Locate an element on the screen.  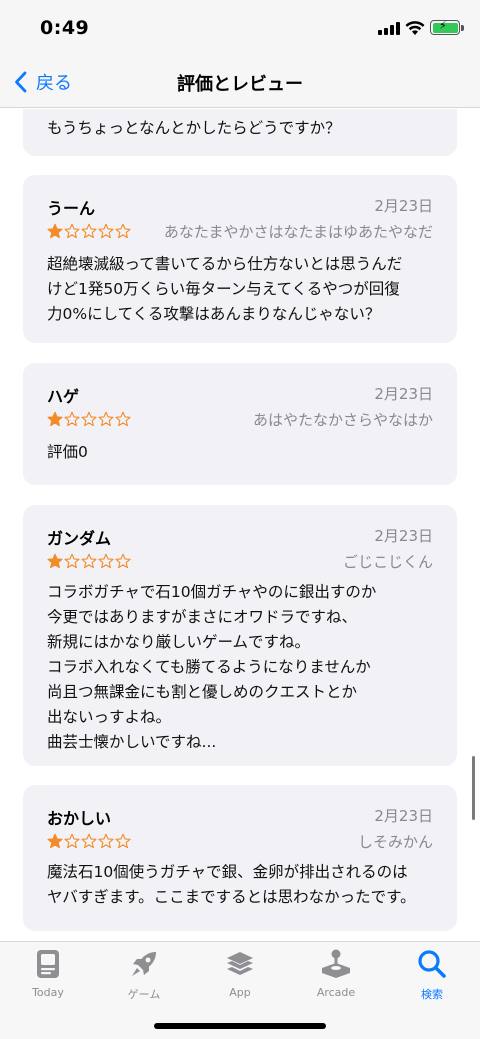
tab-search: 検索 is located at coordinates (432, 978).